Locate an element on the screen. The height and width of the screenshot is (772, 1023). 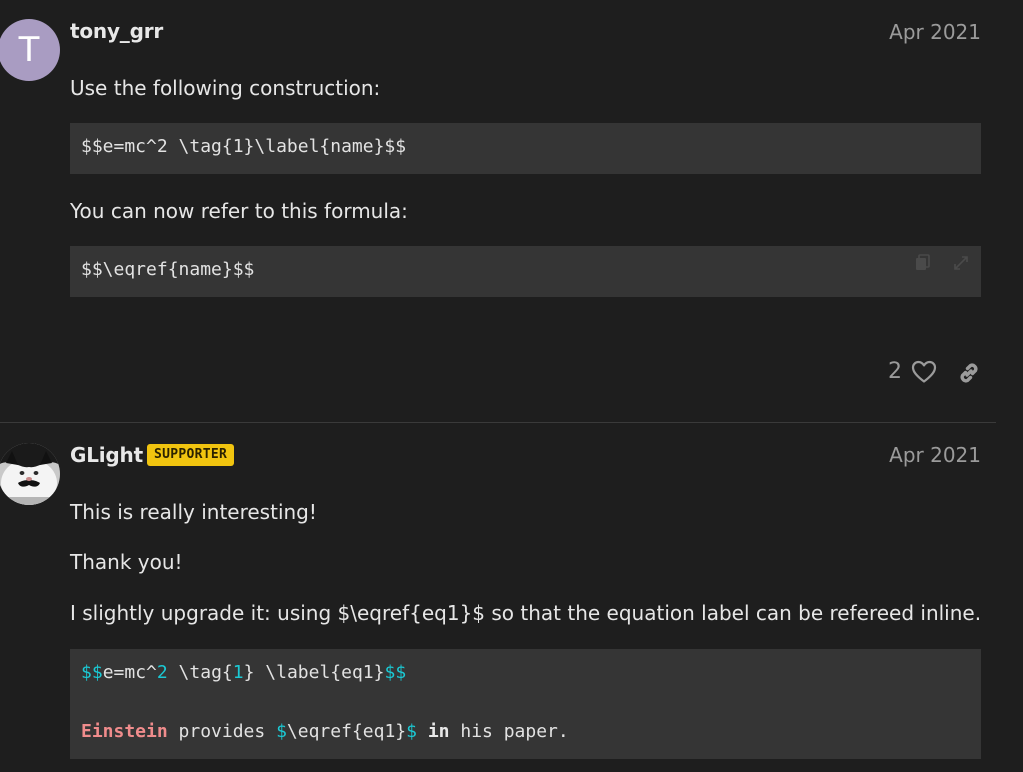
avatar is located at coordinates (30, 474).